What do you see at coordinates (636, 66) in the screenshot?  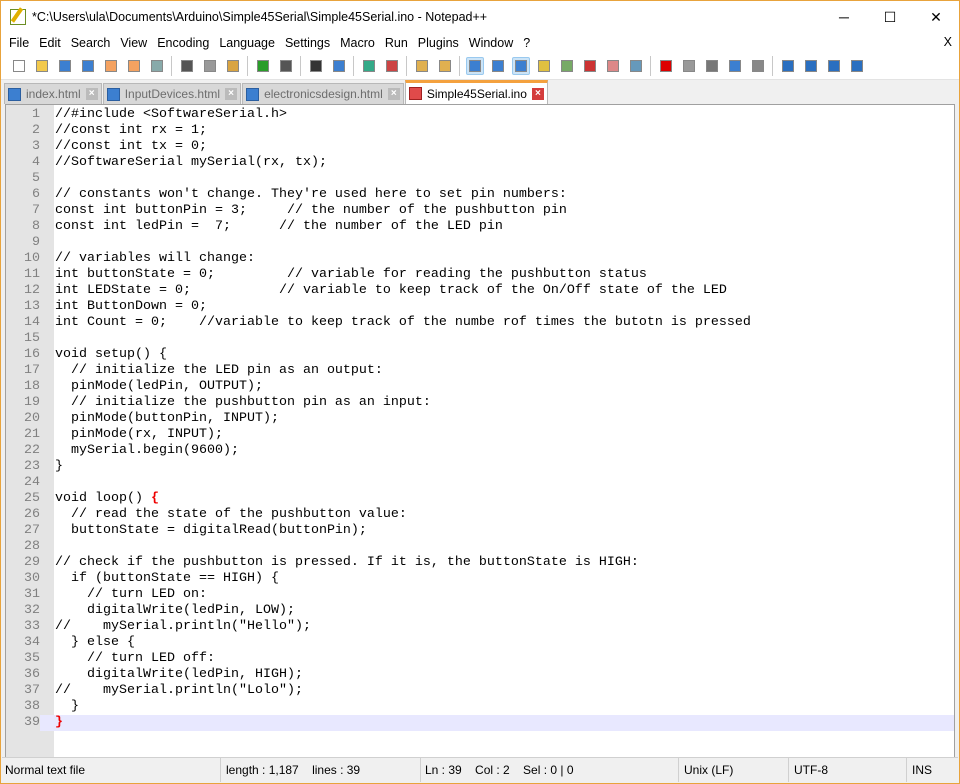 I see `monitor-button` at bounding box center [636, 66].